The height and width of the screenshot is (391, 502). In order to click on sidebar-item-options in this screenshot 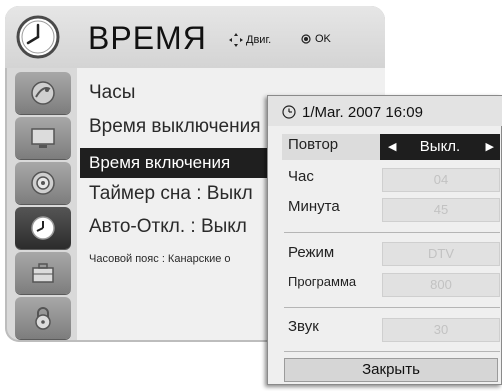, I will do `click(43, 273)`.